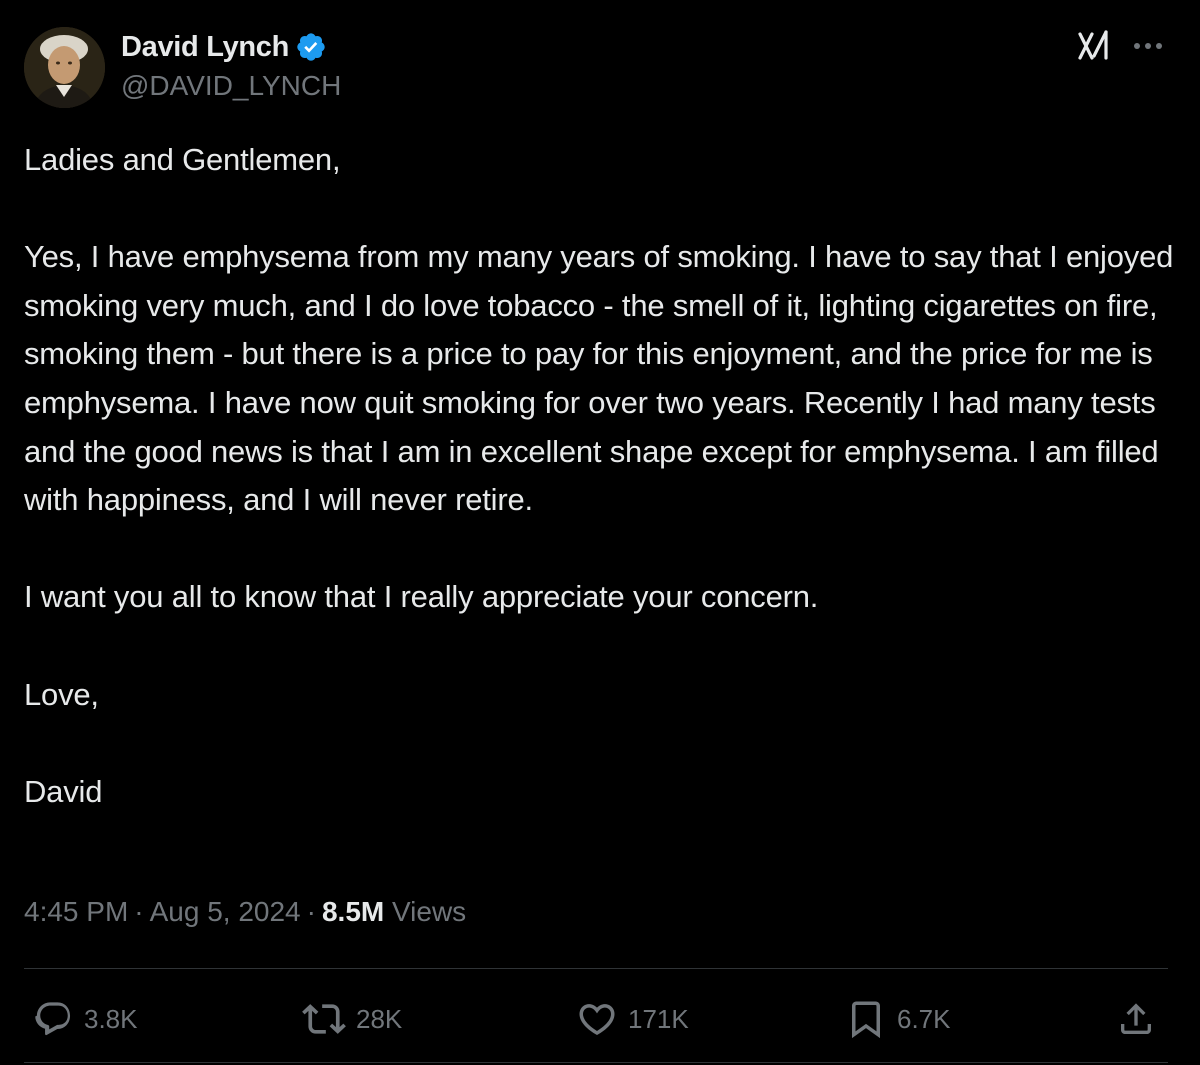  What do you see at coordinates (597, 1020) in the screenshot?
I see `heart-icon` at bounding box center [597, 1020].